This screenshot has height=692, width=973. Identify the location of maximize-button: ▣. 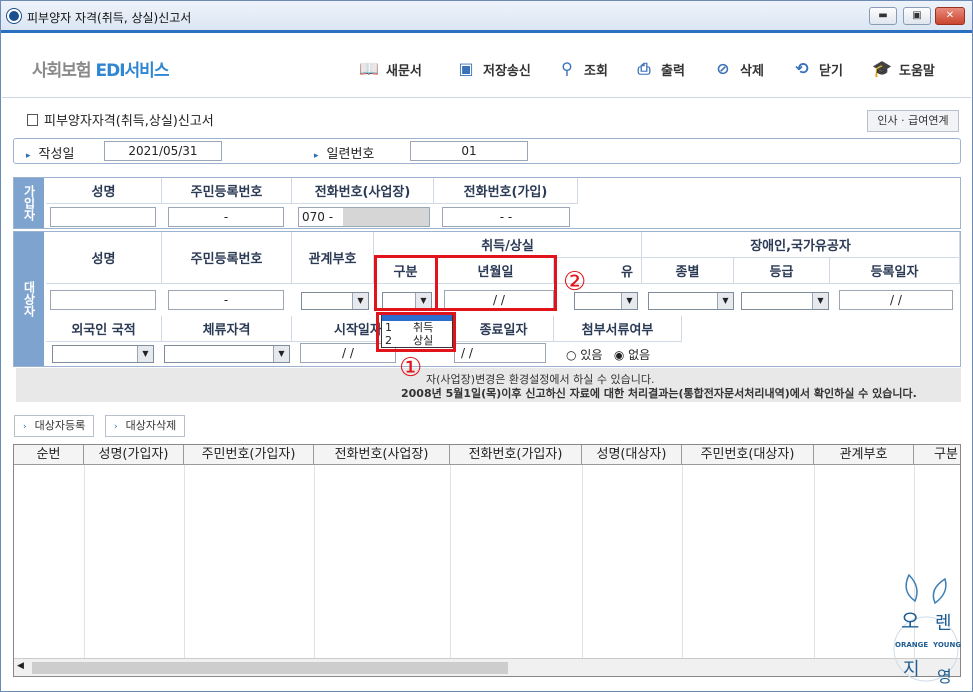
(917, 16).